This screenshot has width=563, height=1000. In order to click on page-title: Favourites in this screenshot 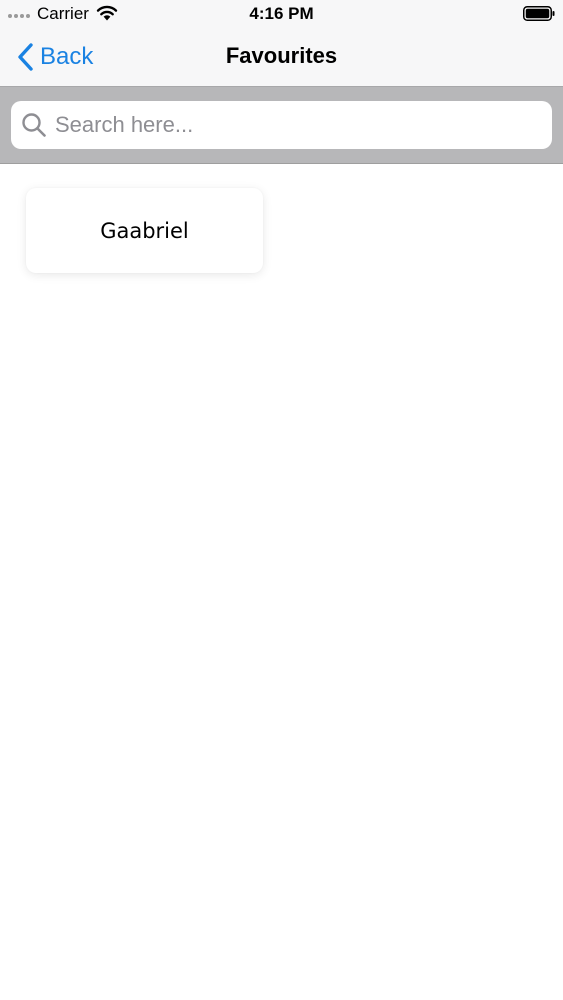, I will do `click(281, 55)`.